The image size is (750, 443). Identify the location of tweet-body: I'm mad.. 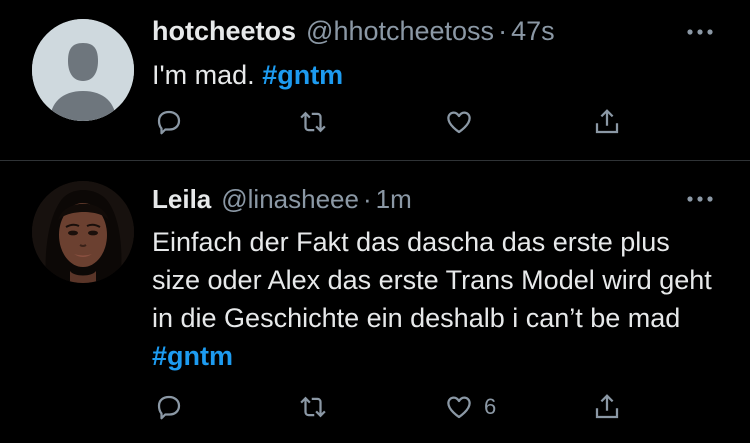
(207, 75).